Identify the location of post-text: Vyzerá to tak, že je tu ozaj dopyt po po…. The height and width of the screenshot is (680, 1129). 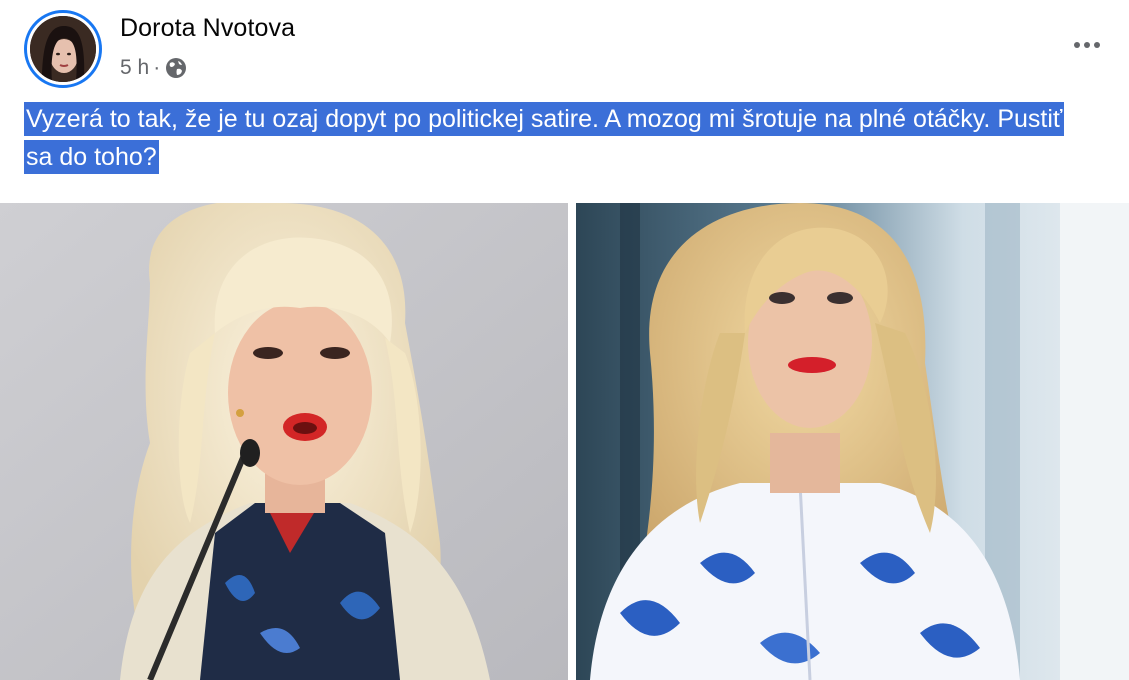
(559, 138).